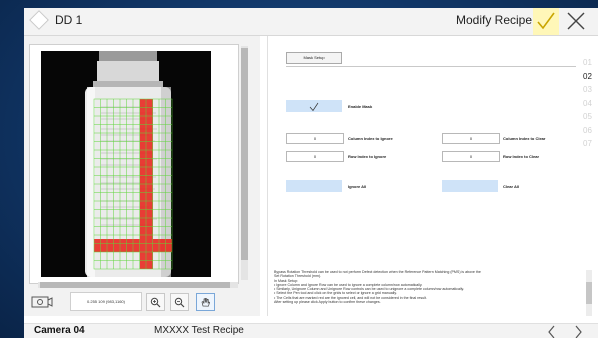  What do you see at coordinates (59, 330) in the screenshot?
I see `camera-name: Camera 04` at bounding box center [59, 330].